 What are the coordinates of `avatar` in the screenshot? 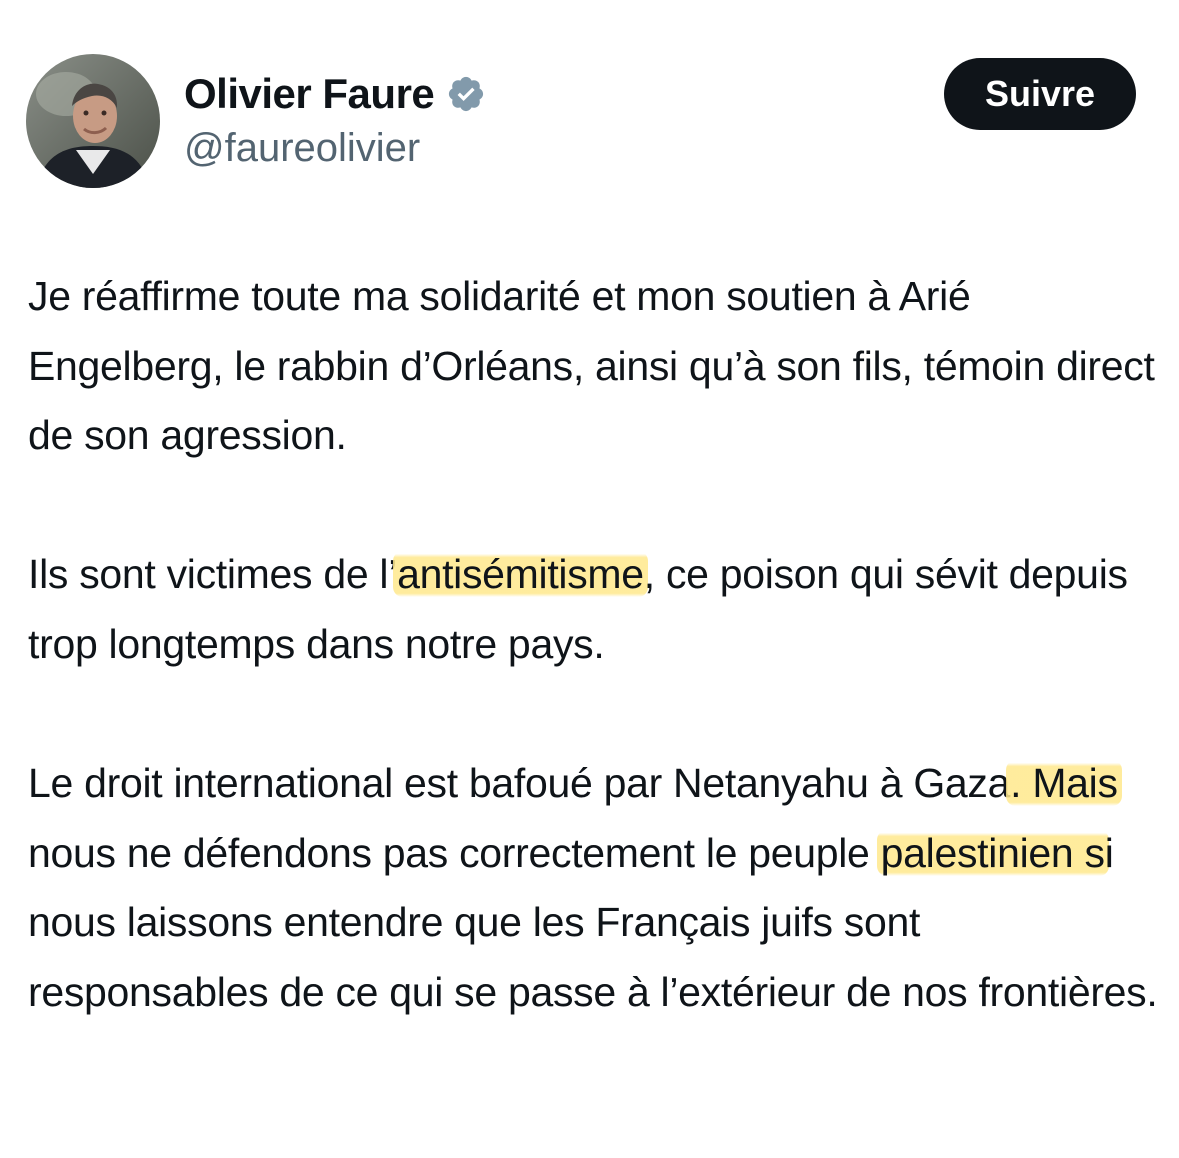 It's located at (93, 121).